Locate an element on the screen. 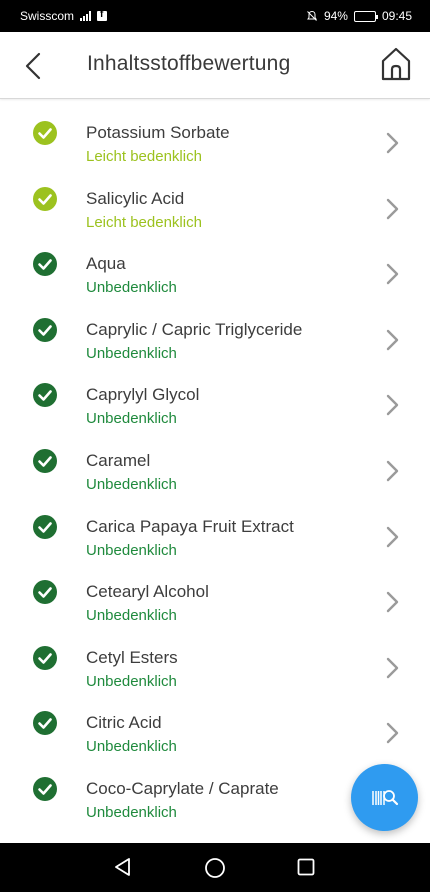 The image size is (430, 892). system-nav-bar is located at coordinates (215, 867).